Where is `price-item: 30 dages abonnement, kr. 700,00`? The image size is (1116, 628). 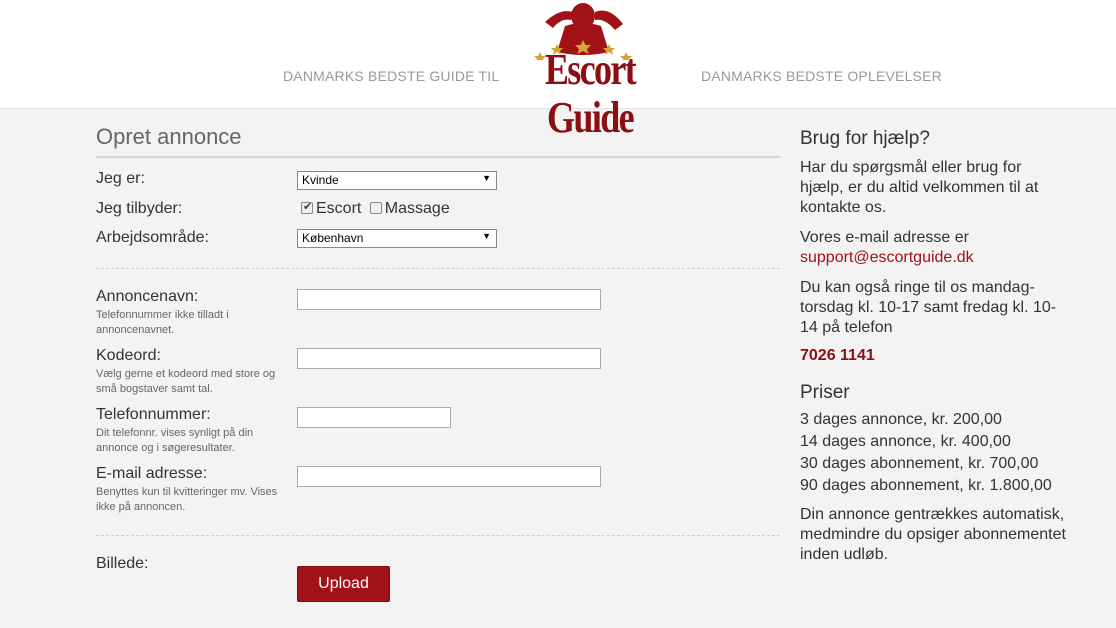
price-item: 30 dages abonnement, kr. 700,00 is located at coordinates (919, 463).